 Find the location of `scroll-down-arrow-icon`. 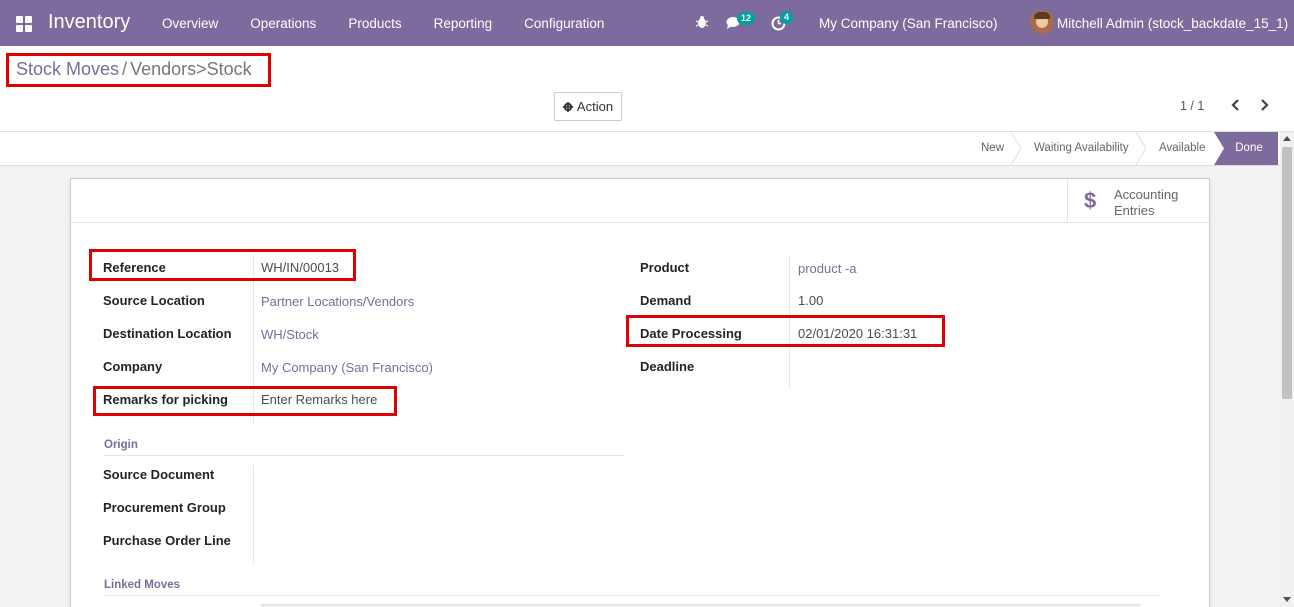

scroll-down-arrow-icon is located at coordinates (1287, 599).